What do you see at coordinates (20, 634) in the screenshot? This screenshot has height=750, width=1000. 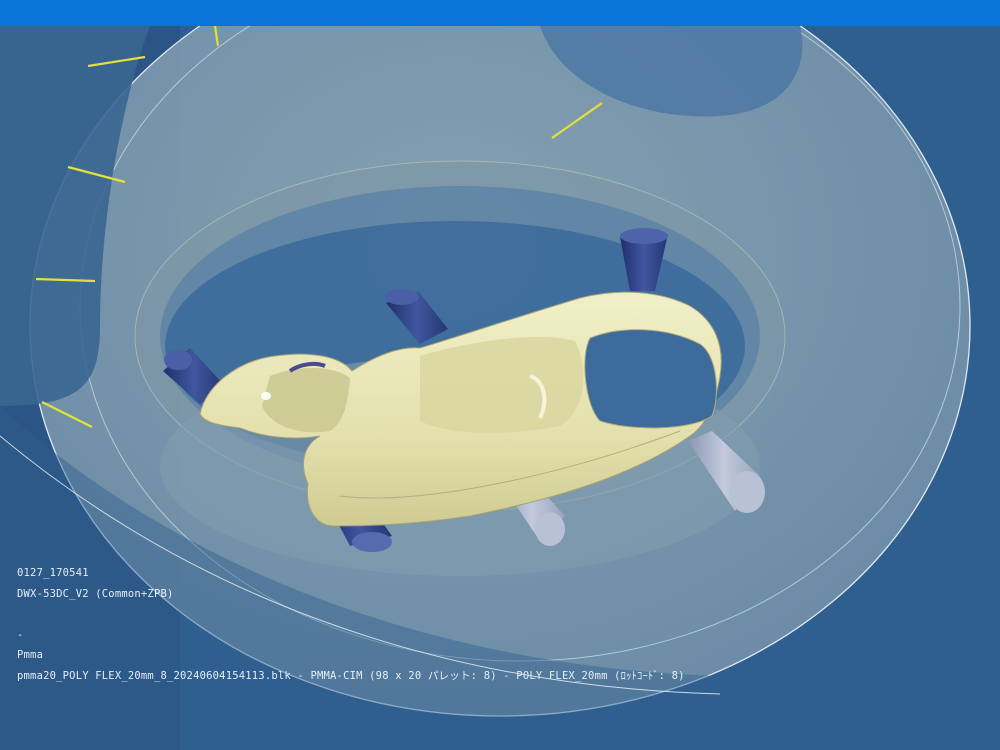 I see `dash-label: -` at bounding box center [20, 634].